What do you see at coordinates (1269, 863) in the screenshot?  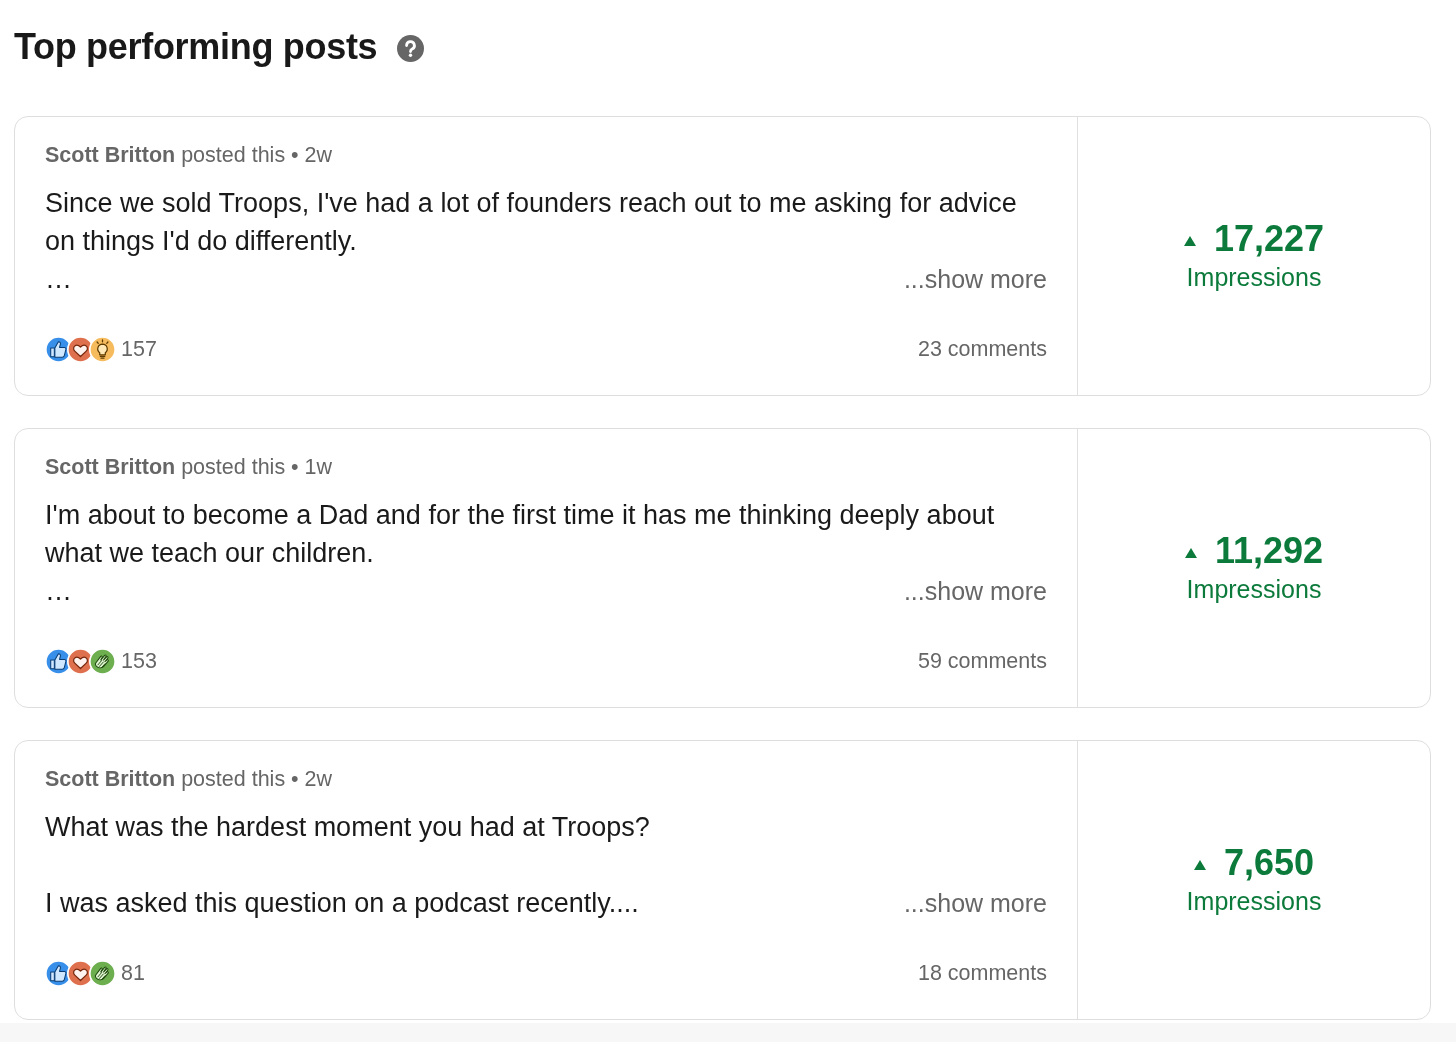 I see `impressions-count: 7,650` at bounding box center [1269, 863].